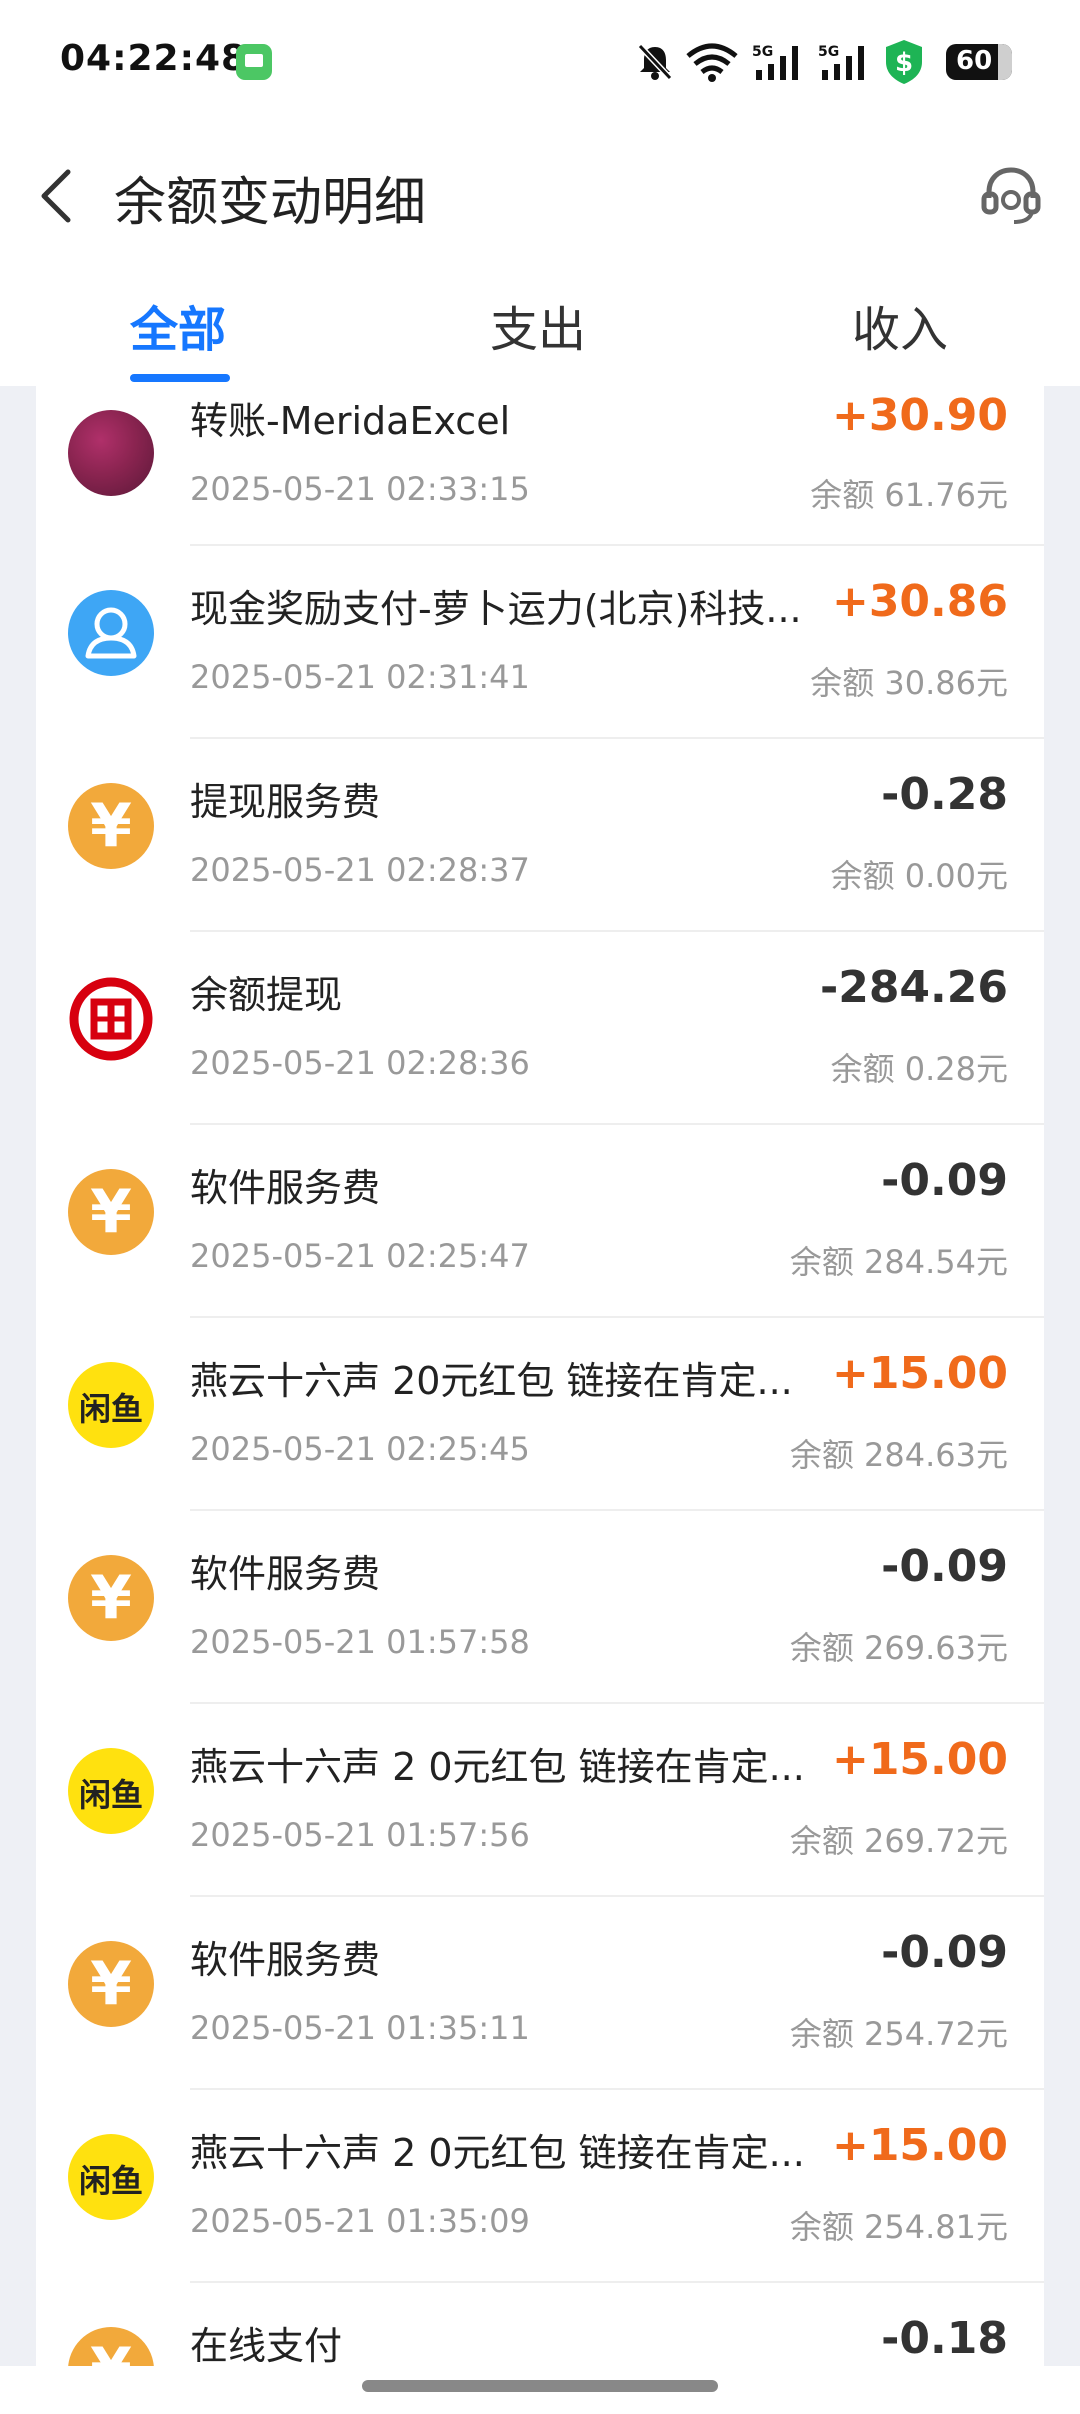 Image resolution: width=1080 pixels, height=2414 pixels. I want to click on user-photo-avatar, so click(111, 453).